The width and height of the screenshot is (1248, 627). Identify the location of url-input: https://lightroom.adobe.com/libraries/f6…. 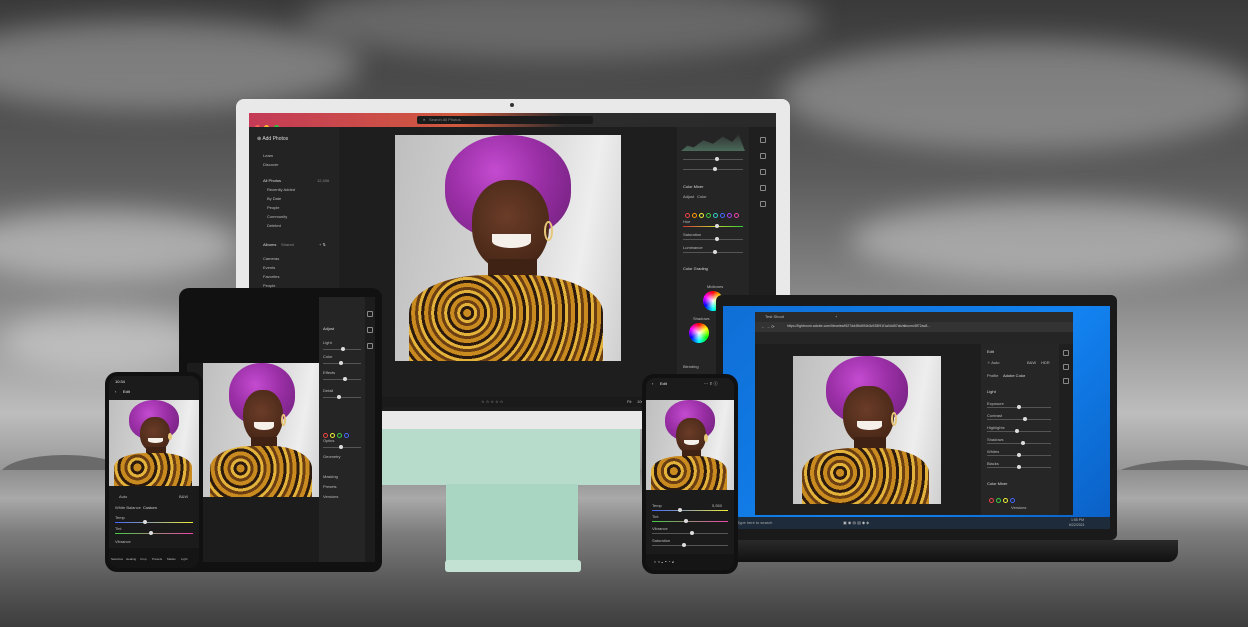
(858, 326).